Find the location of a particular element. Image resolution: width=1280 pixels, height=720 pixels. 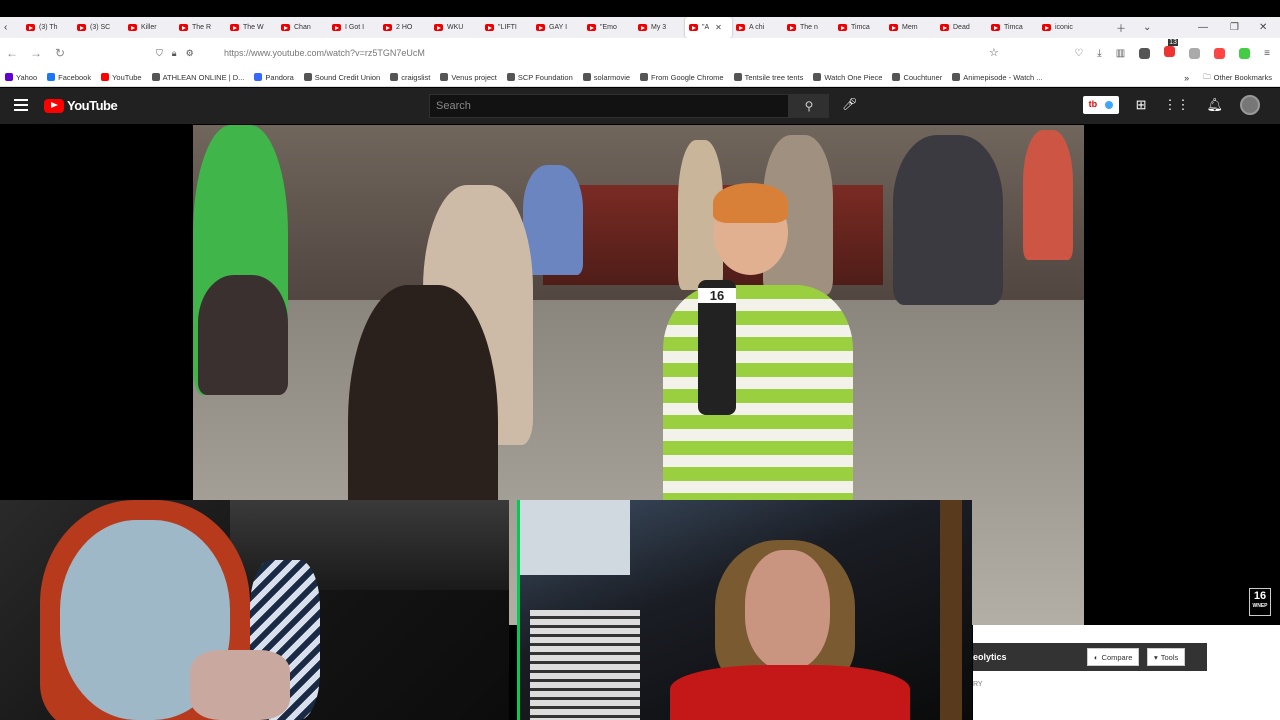

tab-19: Timca is located at coordinates (1012, 27).